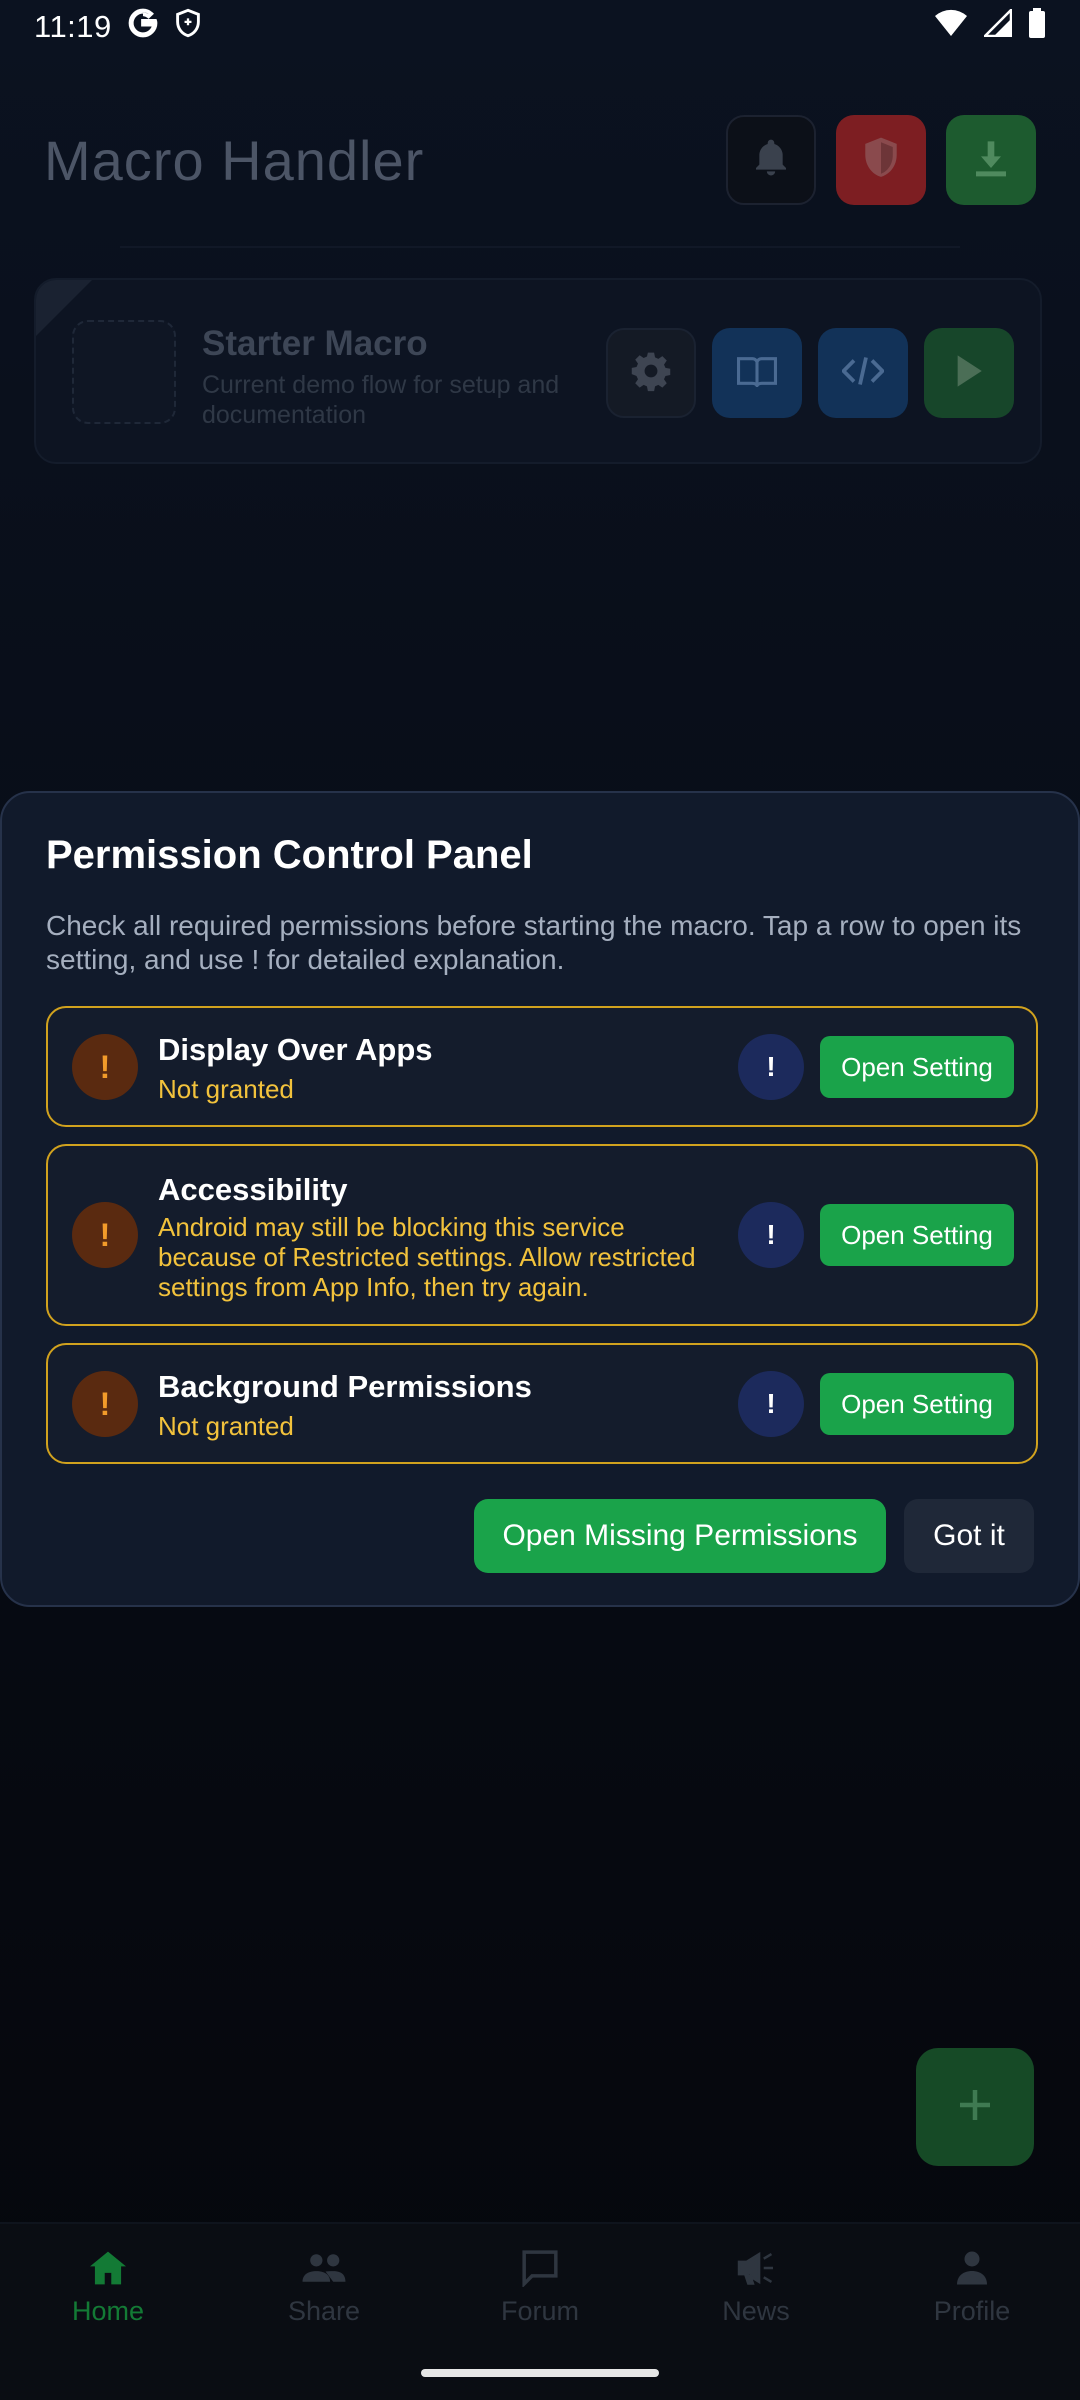 Image resolution: width=1080 pixels, height=2400 pixels. What do you see at coordinates (680, 1536) in the screenshot?
I see `open-missing-permissions-button: Open Missing Permissions` at bounding box center [680, 1536].